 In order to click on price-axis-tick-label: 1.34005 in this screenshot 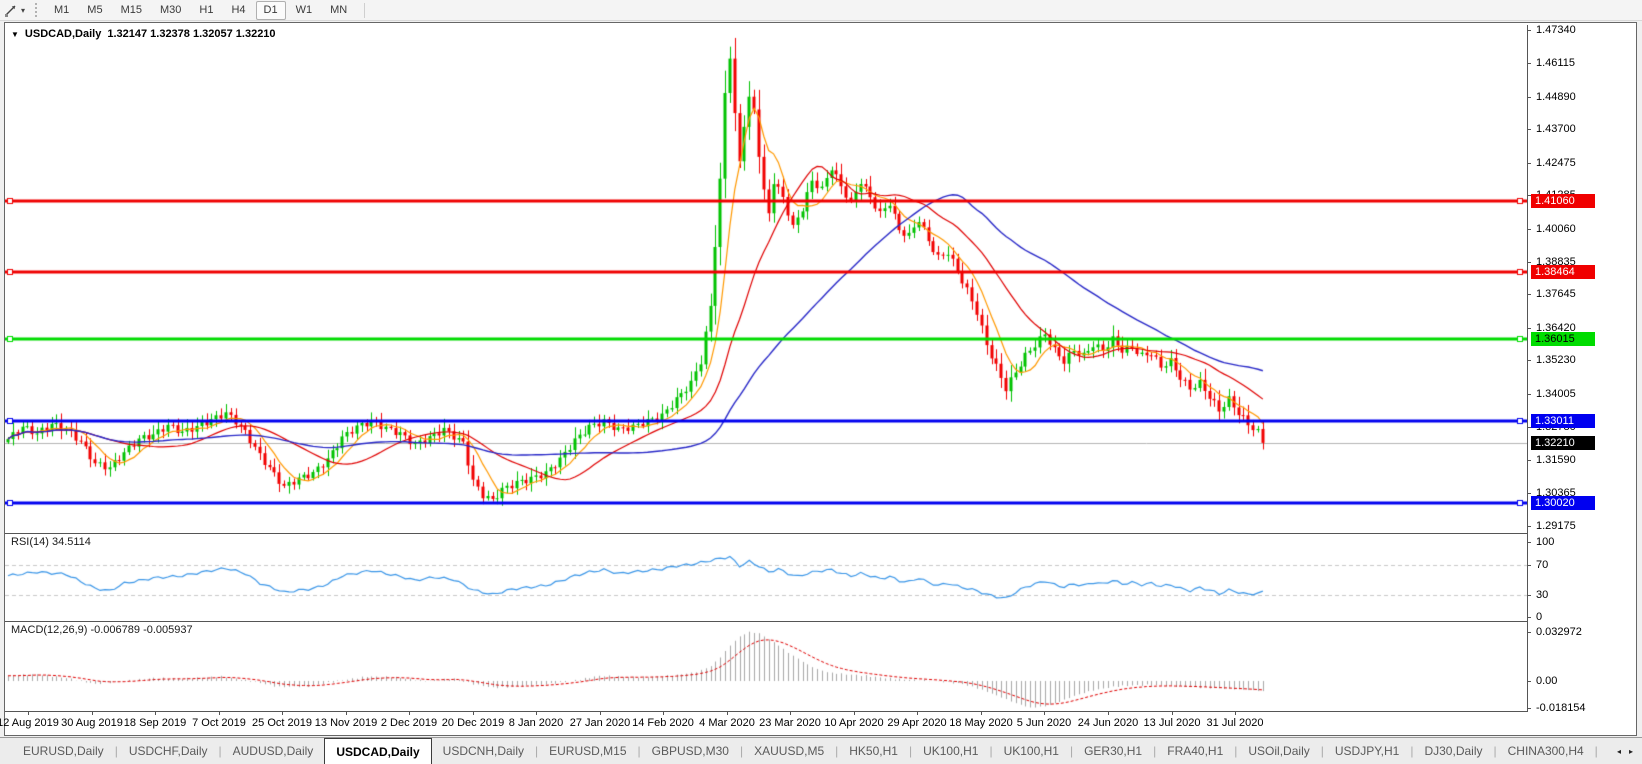, I will do `click(1556, 394)`.